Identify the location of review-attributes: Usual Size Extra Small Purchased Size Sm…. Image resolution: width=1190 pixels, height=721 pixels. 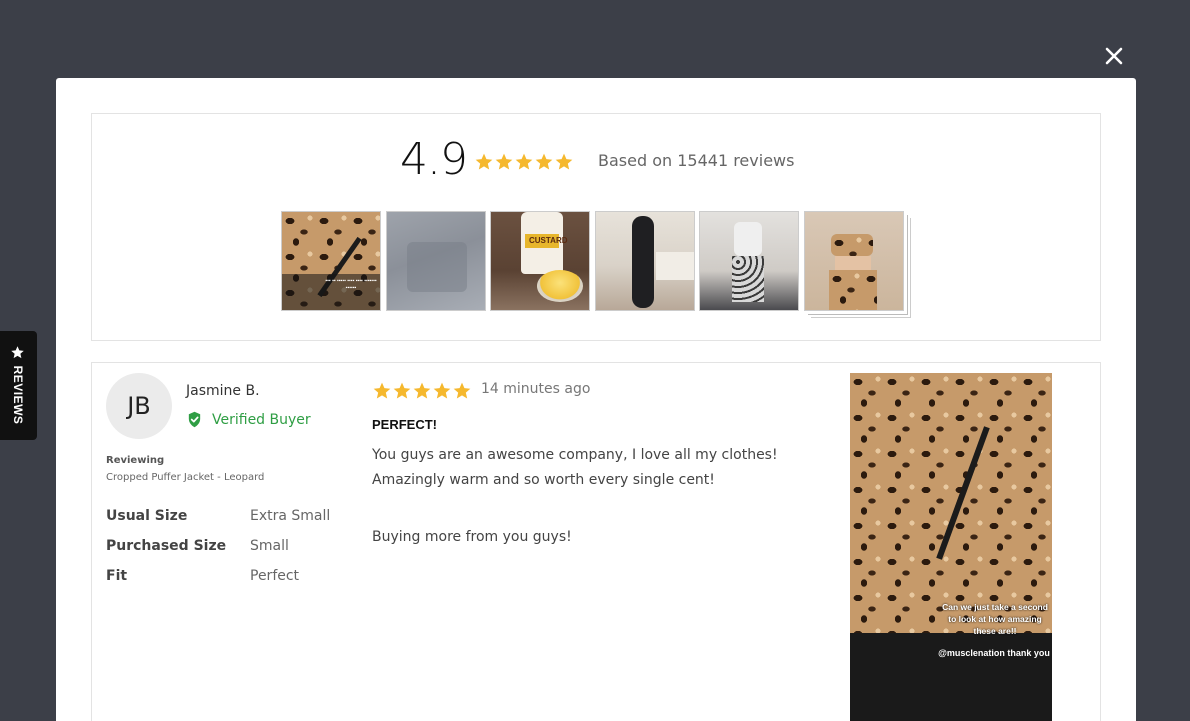
(218, 546).